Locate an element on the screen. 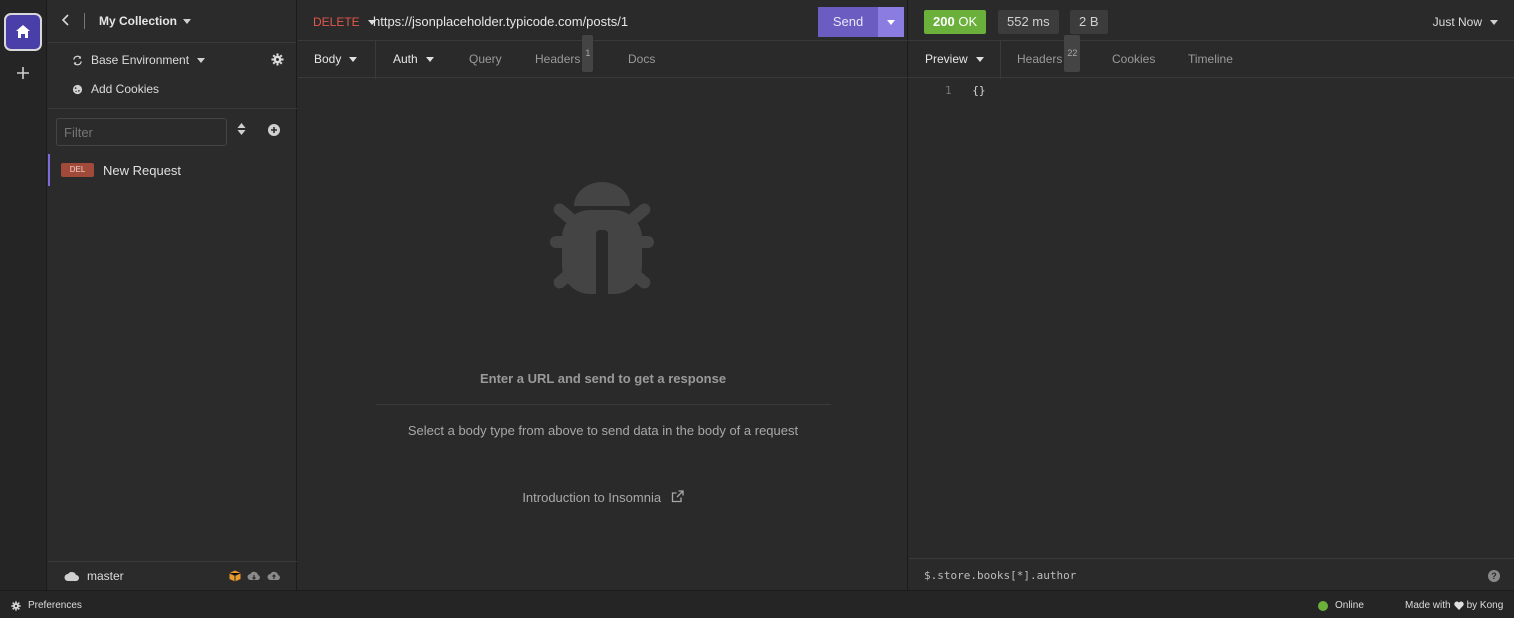  home-icon is located at coordinates (23, 31).